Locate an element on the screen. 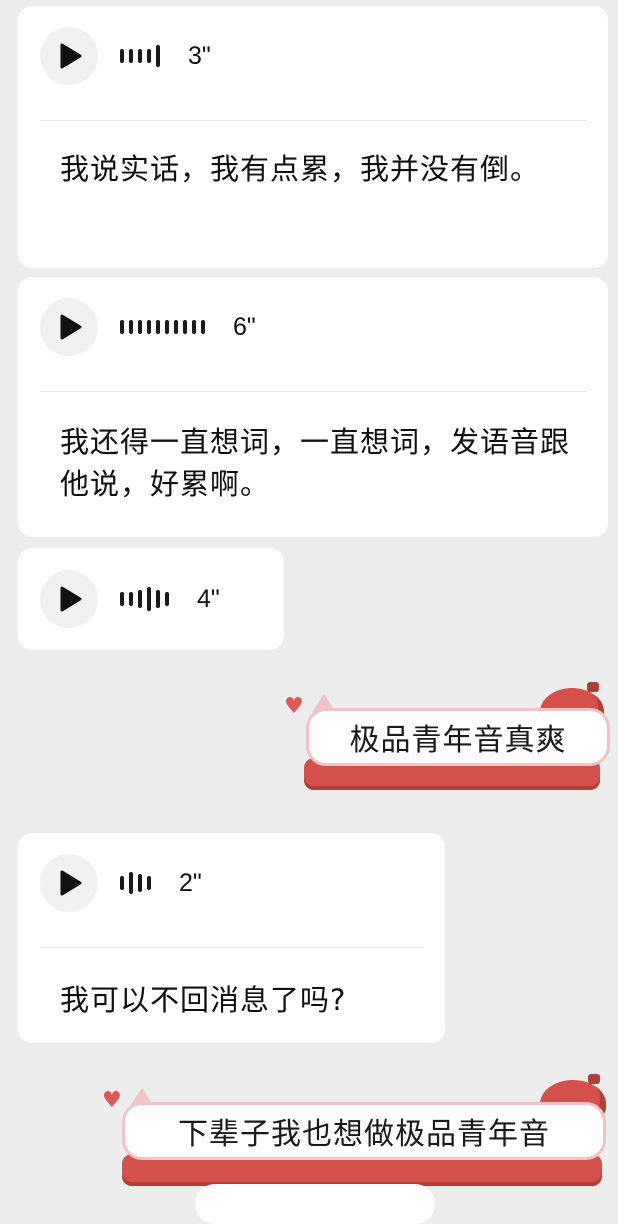  sticker-text-plate: 下辈子我也想做极品青年音 is located at coordinates (364, 1131).